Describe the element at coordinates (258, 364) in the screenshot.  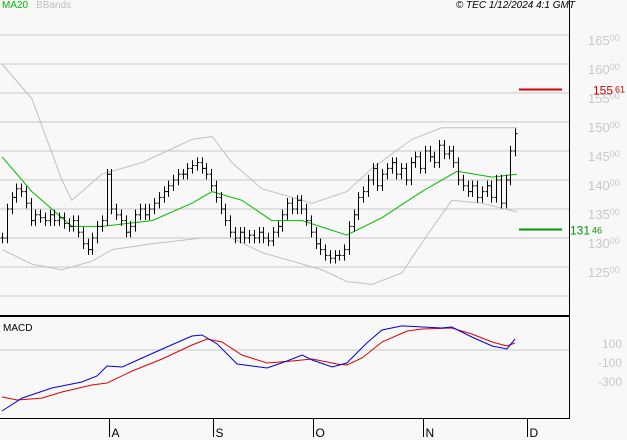
I see `macd-signal-line` at that location.